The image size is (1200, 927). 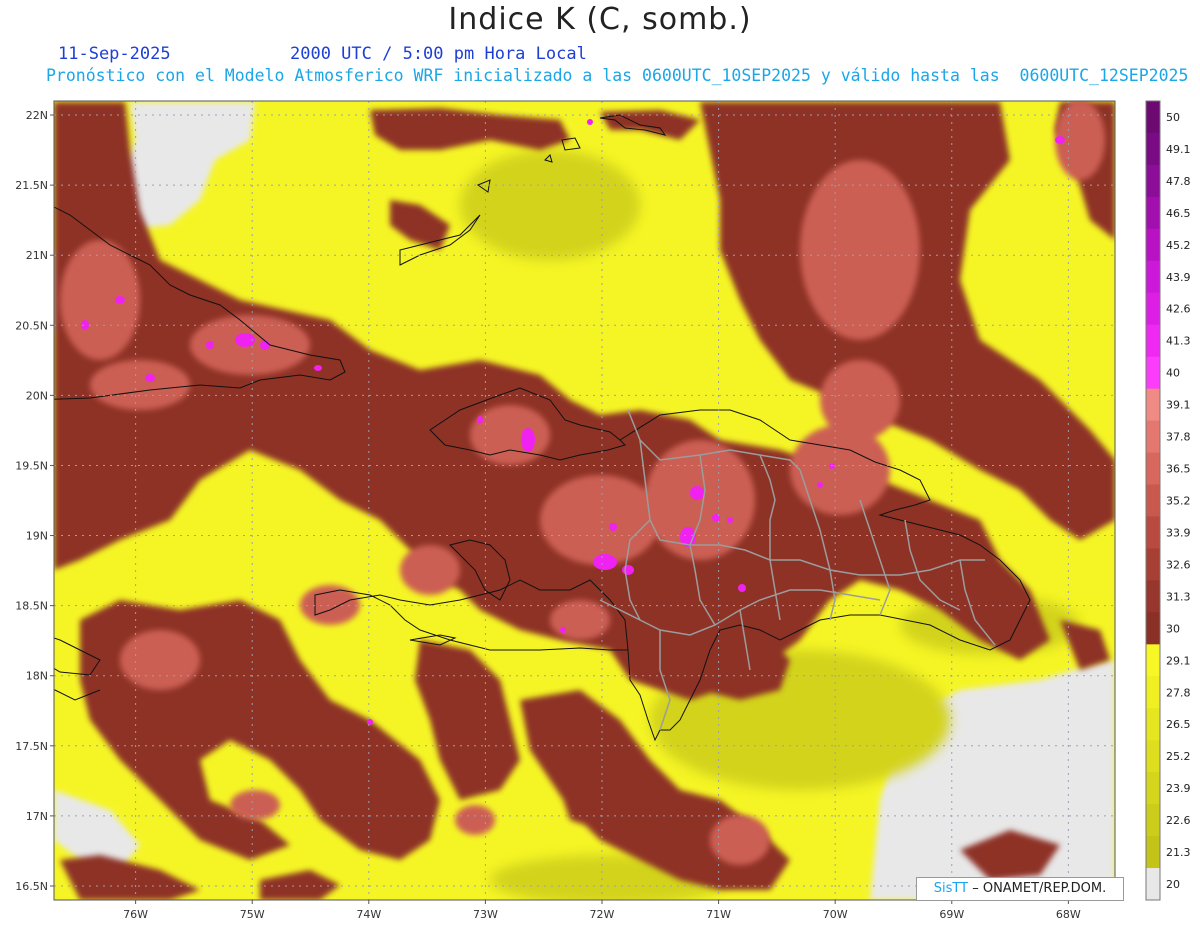 I want to click on latitude-label: 19N, so click(x=37, y=536).